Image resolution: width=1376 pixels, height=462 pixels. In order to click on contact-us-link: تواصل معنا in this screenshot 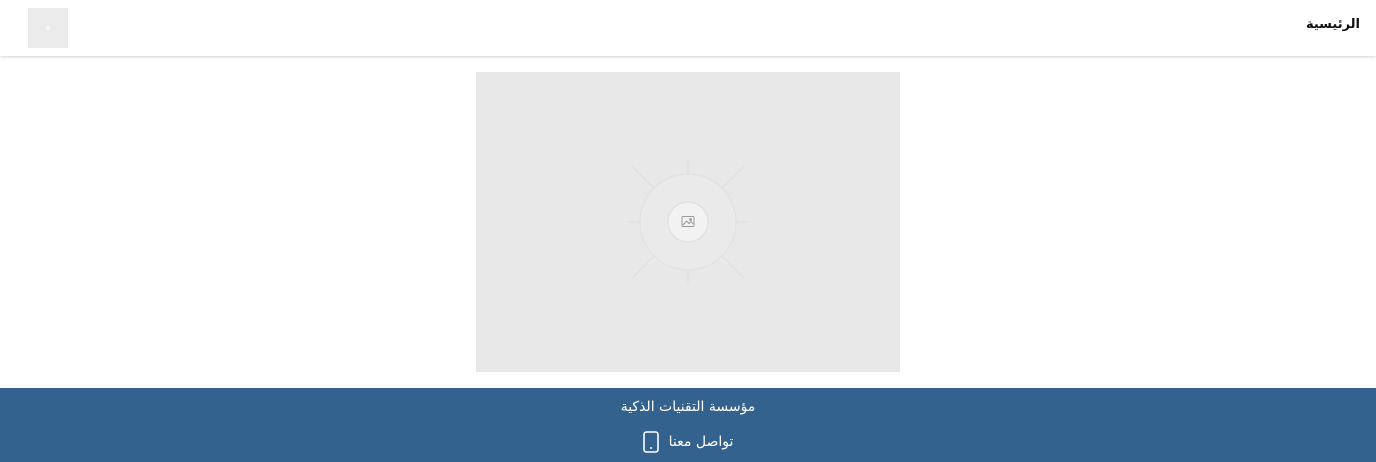, I will do `click(688, 442)`.